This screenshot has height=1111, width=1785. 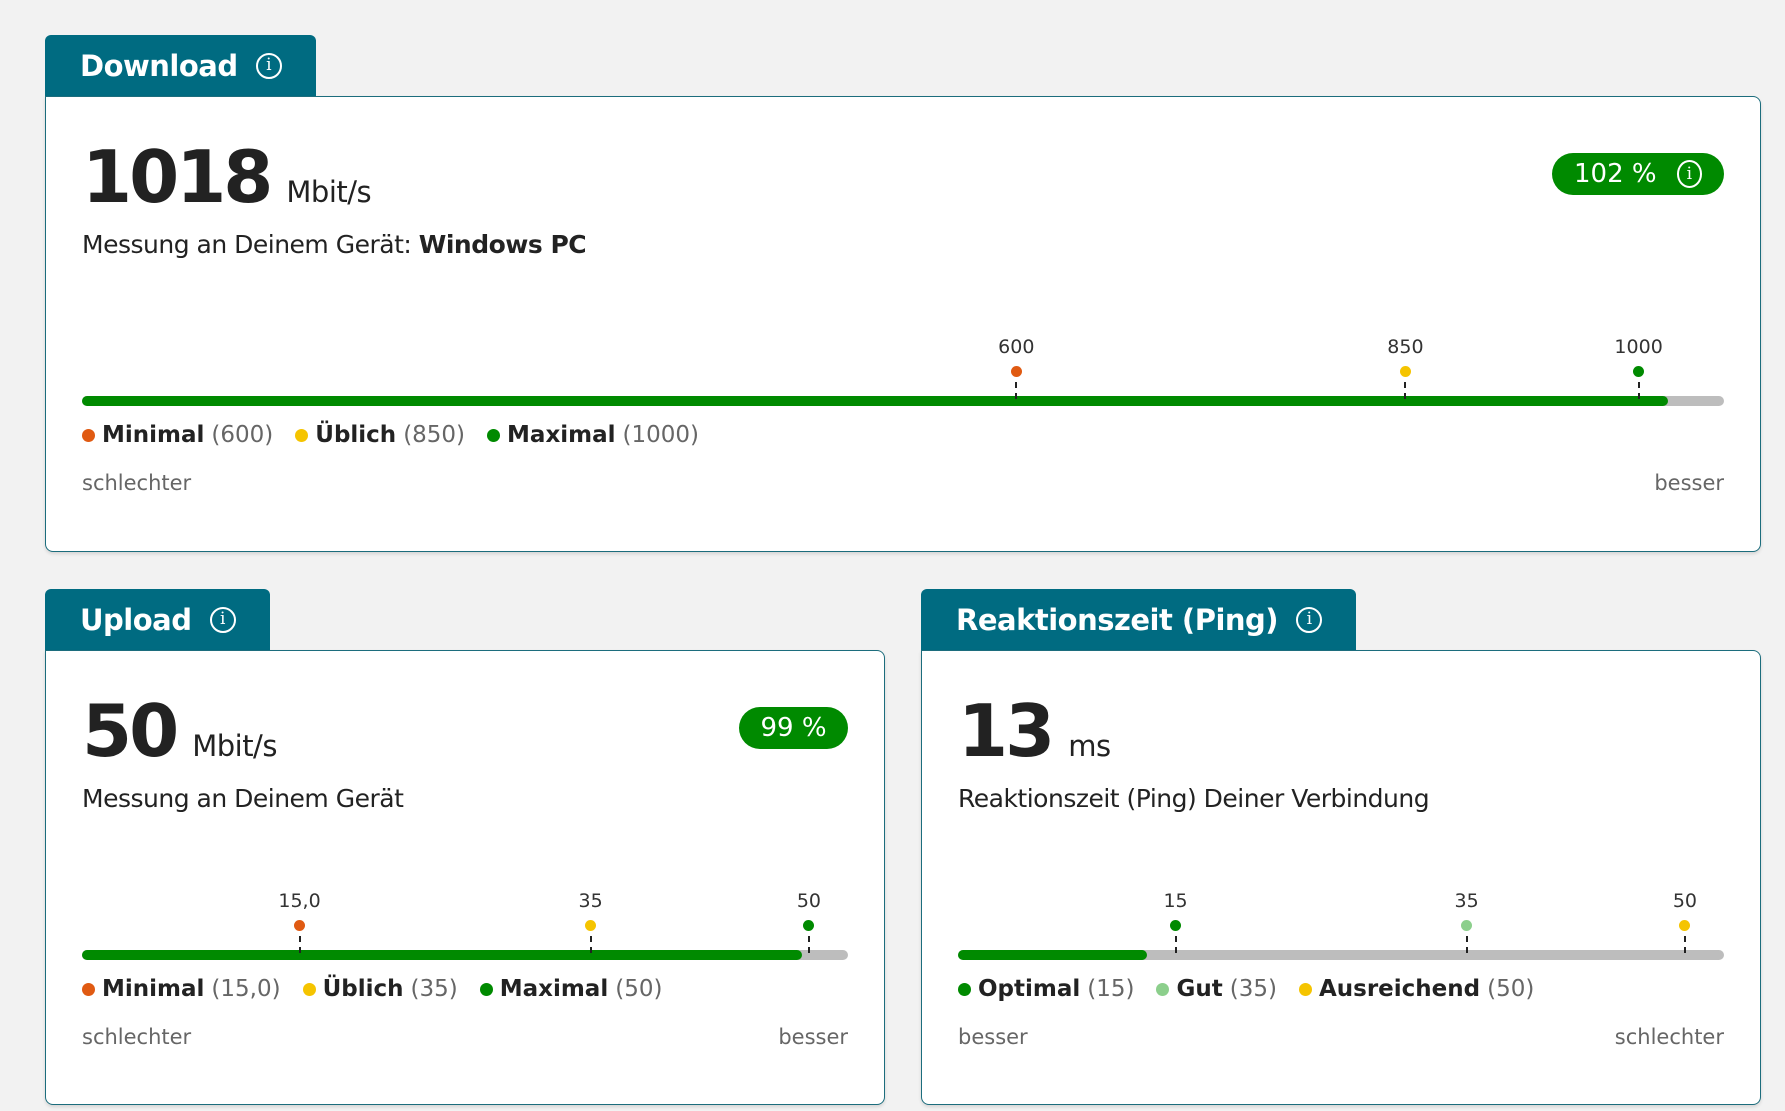 What do you see at coordinates (1341, 925) in the screenshot?
I see `ping-progress-track: 15 35 50` at bounding box center [1341, 925].